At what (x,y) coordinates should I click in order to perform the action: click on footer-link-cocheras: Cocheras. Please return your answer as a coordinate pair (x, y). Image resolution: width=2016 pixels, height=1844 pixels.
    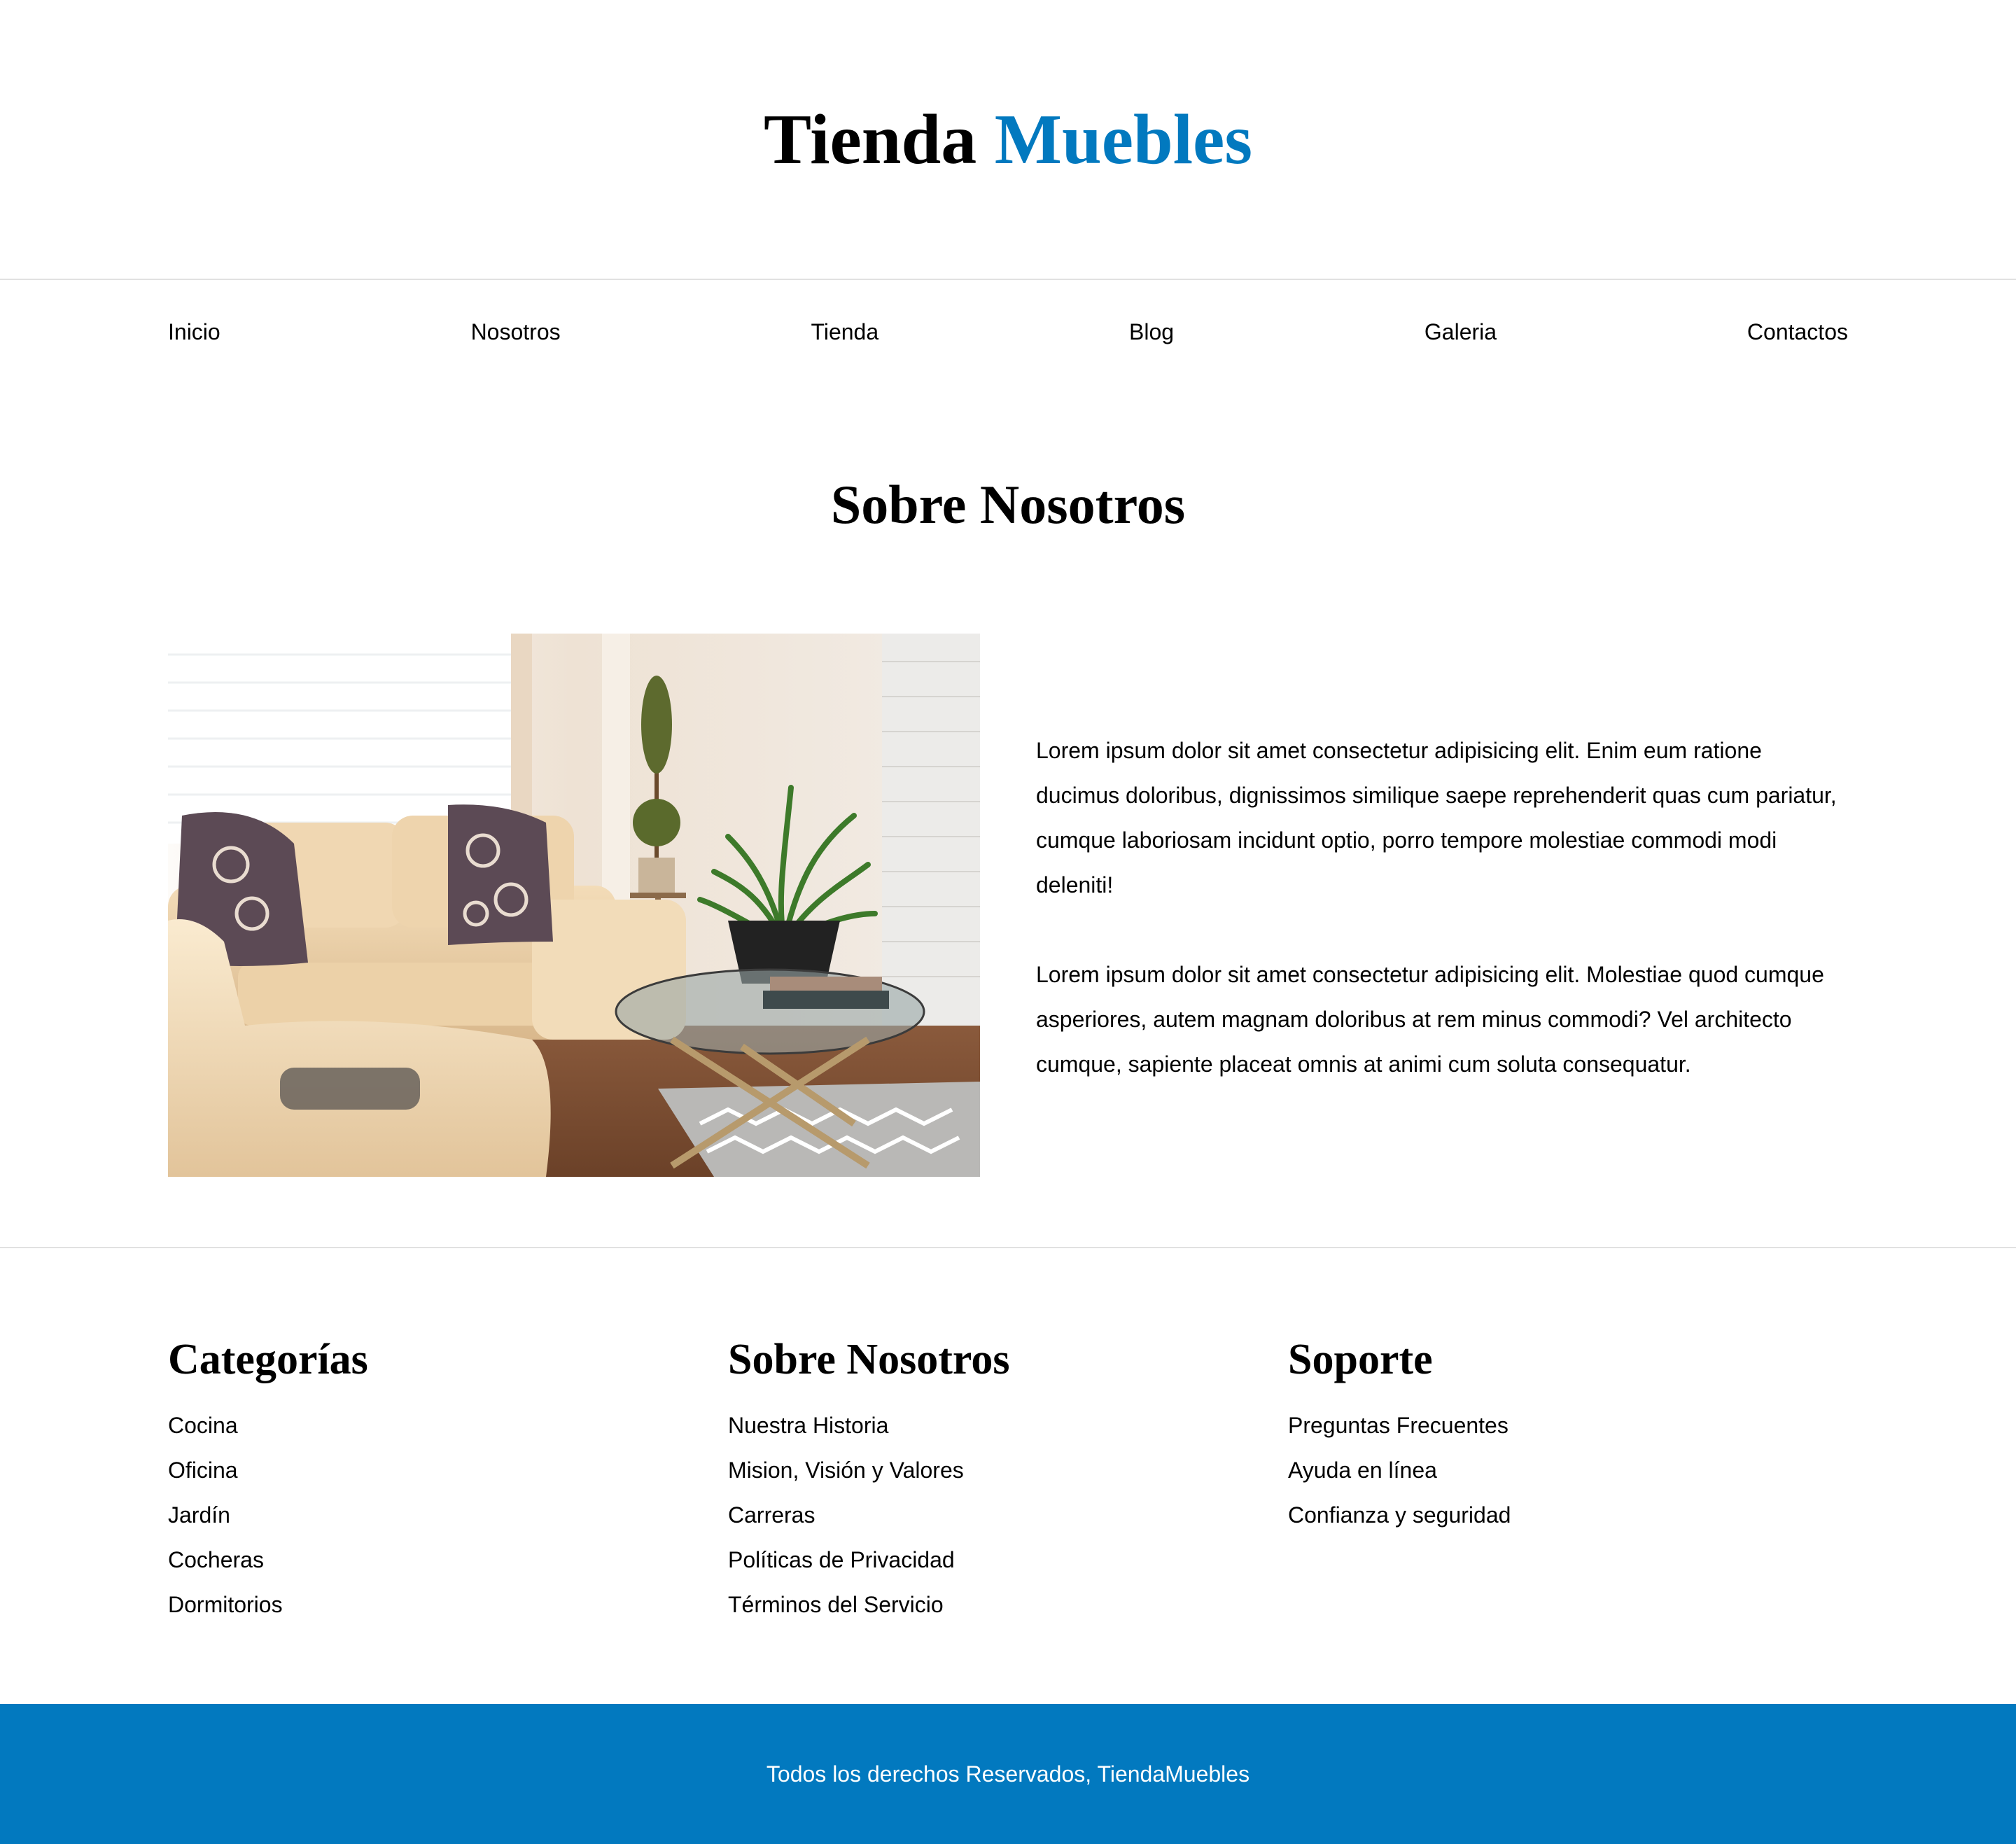
    Looking at the image, I should click on (216, 1559).